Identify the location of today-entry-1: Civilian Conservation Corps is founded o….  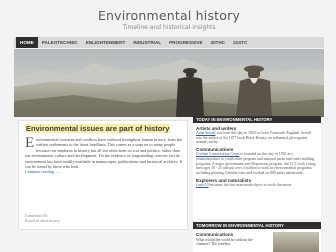
(257, 164).